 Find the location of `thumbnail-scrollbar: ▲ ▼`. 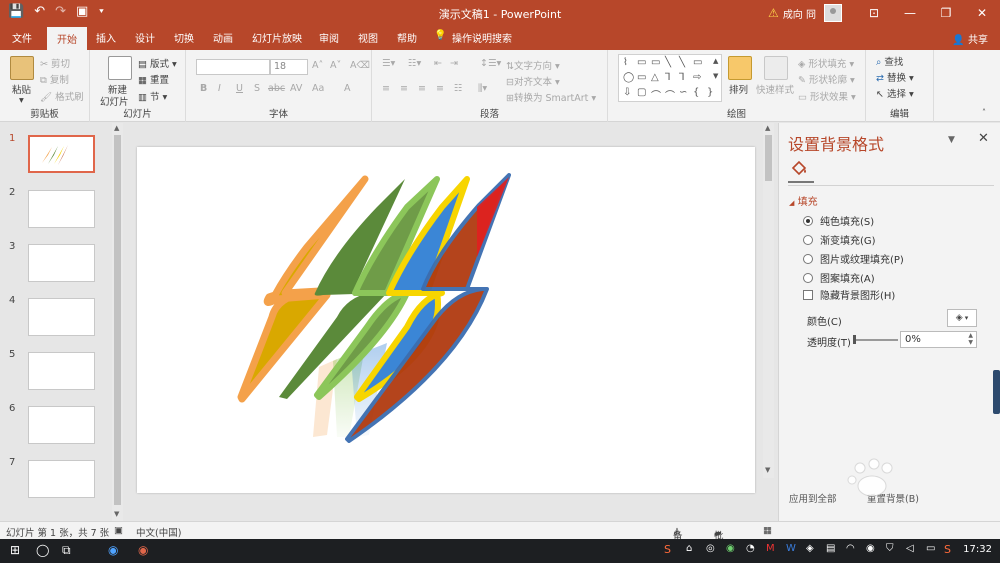

thumbnail-scrollbar: ▲ ▼ is located at coordinates (117, 322).